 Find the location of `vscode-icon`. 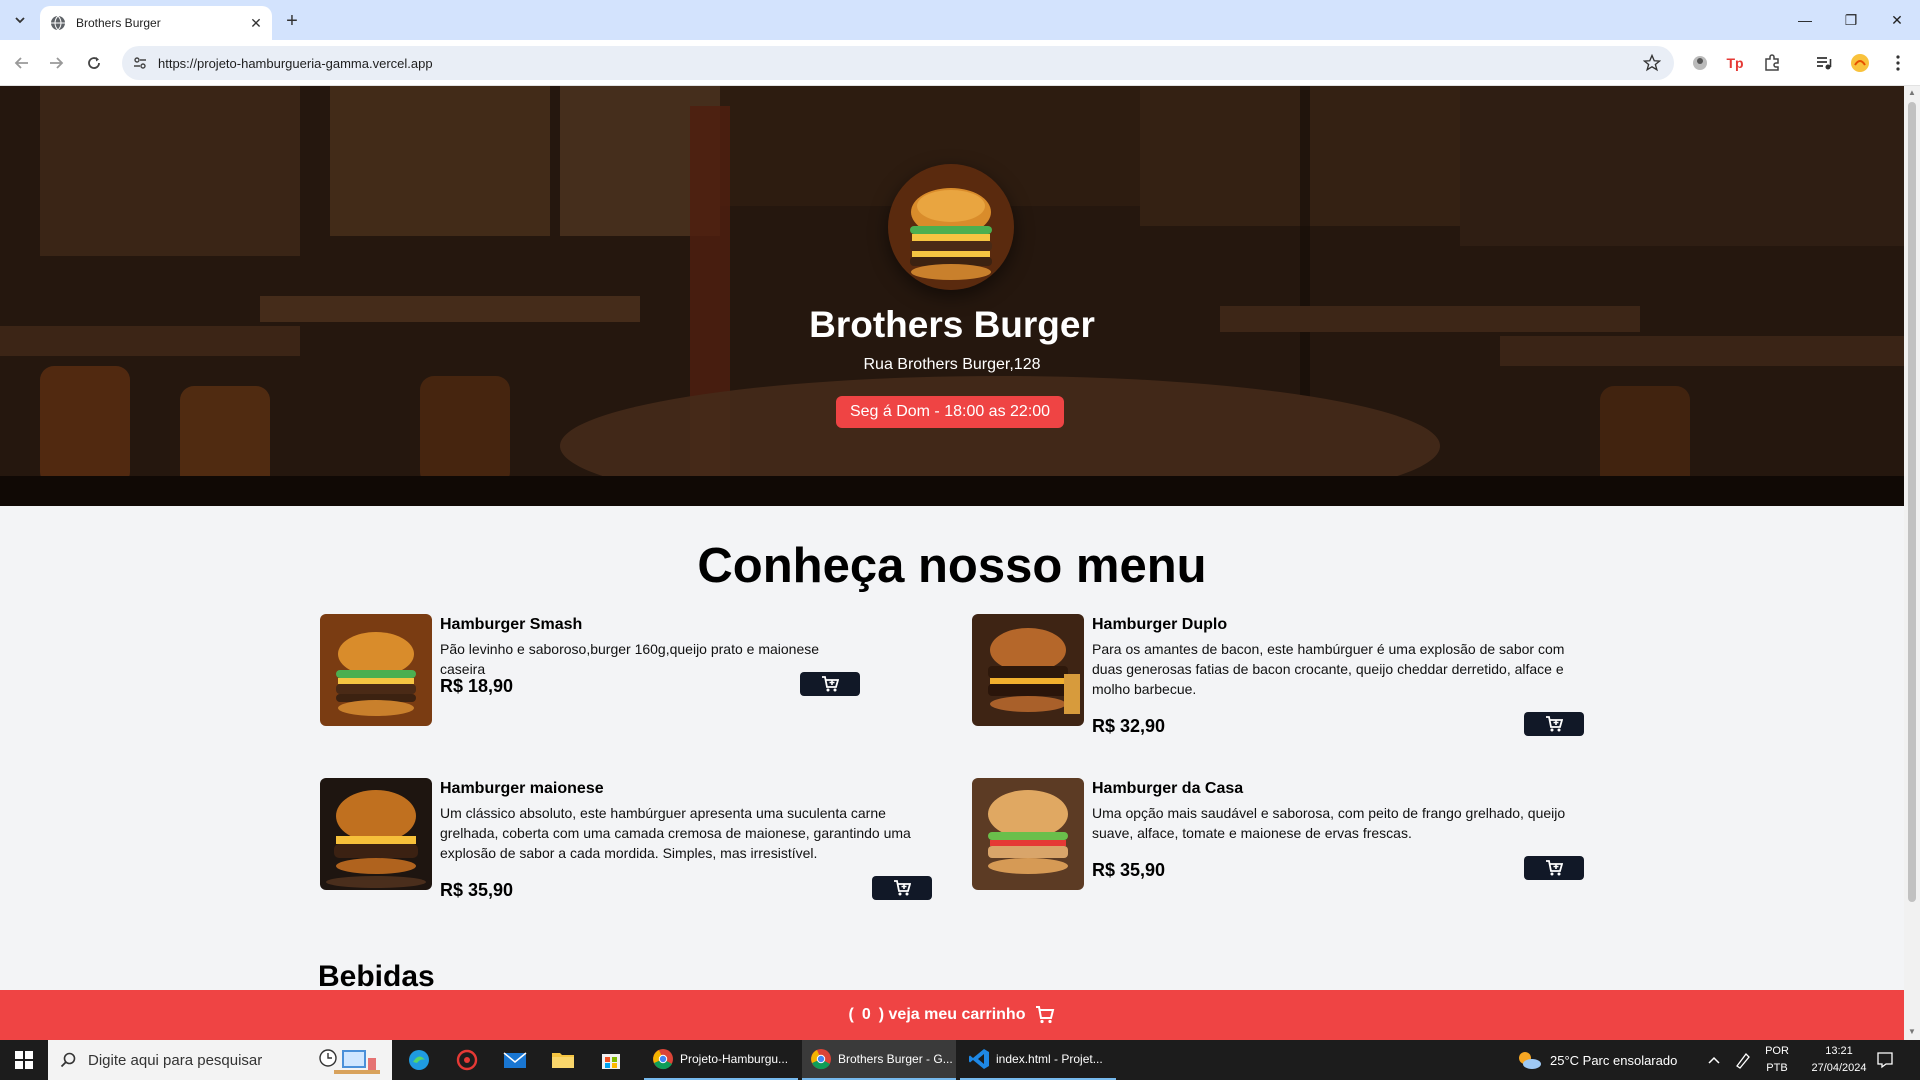

vscode-icon is located at coordinates (979, 1059).